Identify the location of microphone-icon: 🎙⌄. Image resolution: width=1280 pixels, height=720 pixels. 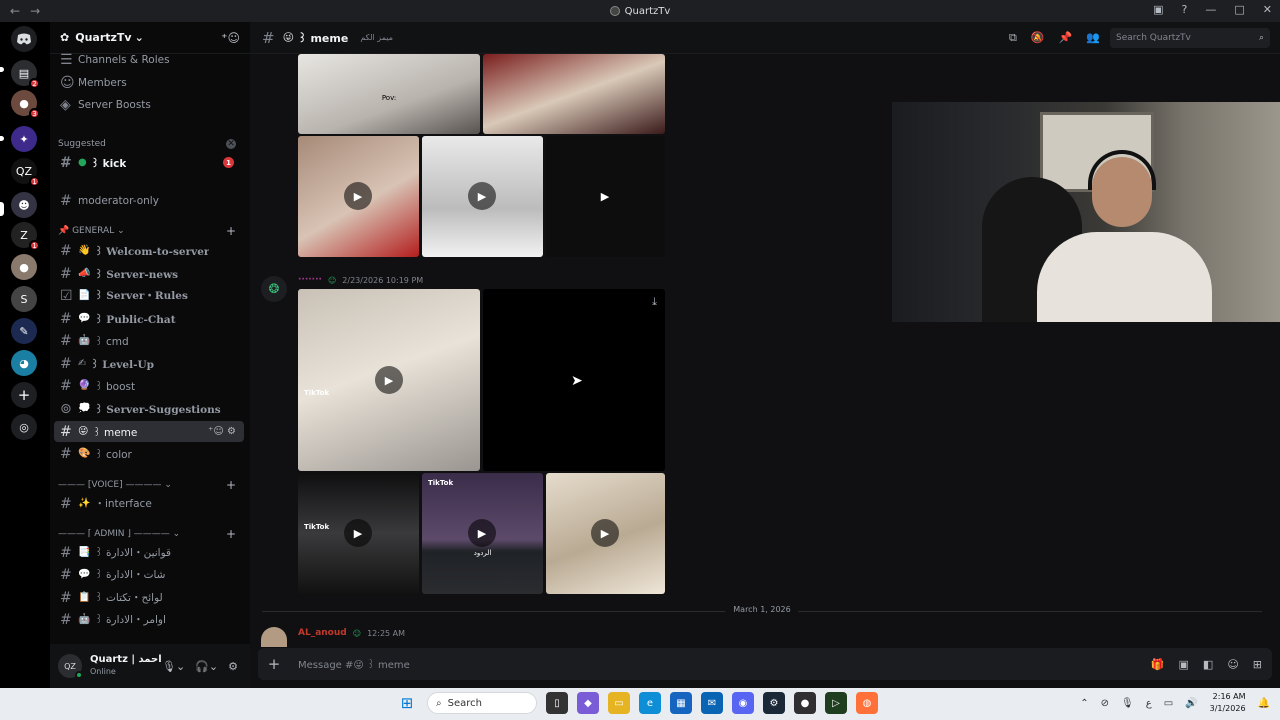
(173, 666).